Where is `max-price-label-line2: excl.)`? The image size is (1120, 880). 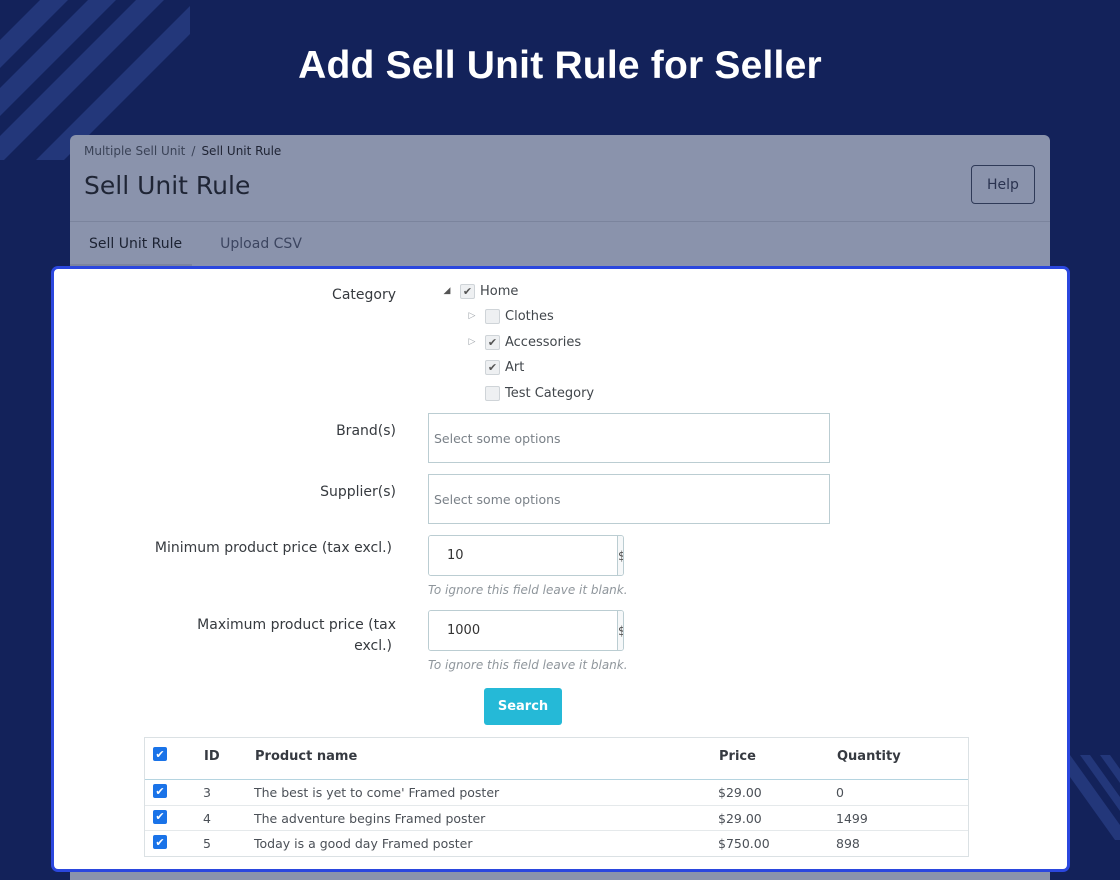 max-price-label-line2: excl.) is located at coordinates (373, 646).